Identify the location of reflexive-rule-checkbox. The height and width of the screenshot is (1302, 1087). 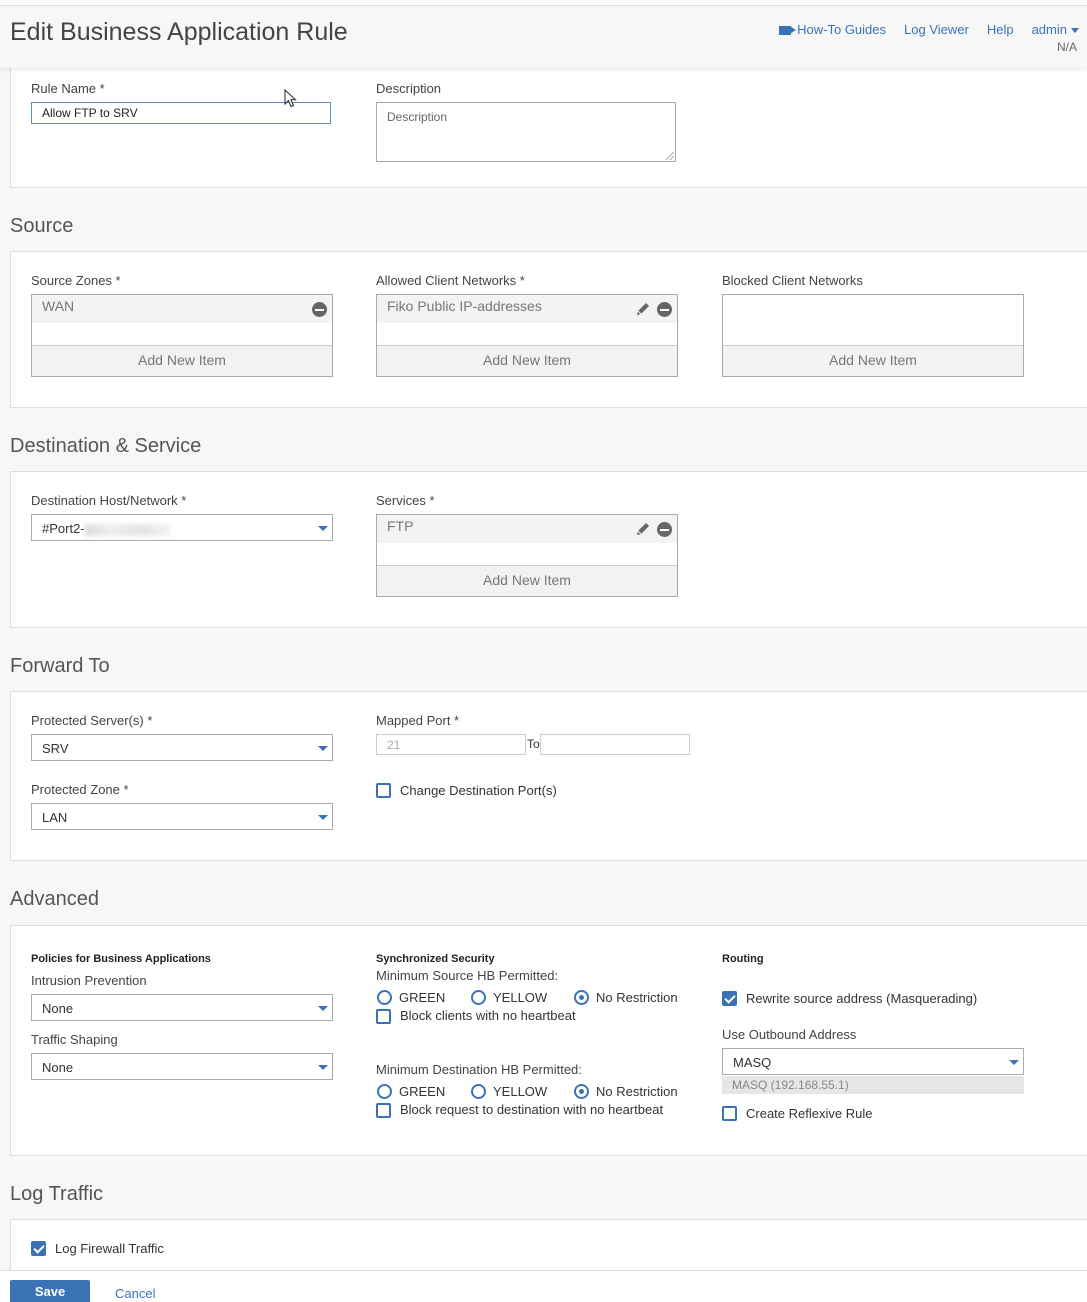
(729, 1113).